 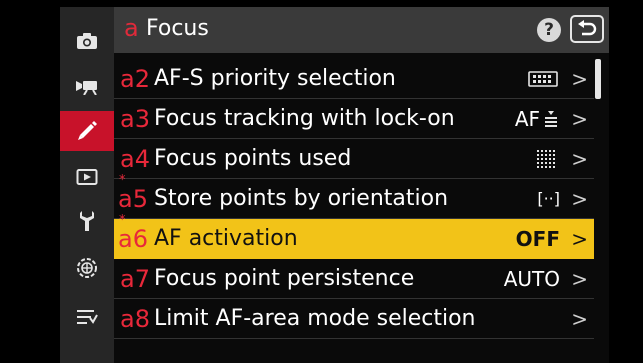 What do you see at coordinates (354, 236) in the screenshot?
I see `menu-item-af-activation: * a6 AF activation OFF >` at bounding box center [354, 236].